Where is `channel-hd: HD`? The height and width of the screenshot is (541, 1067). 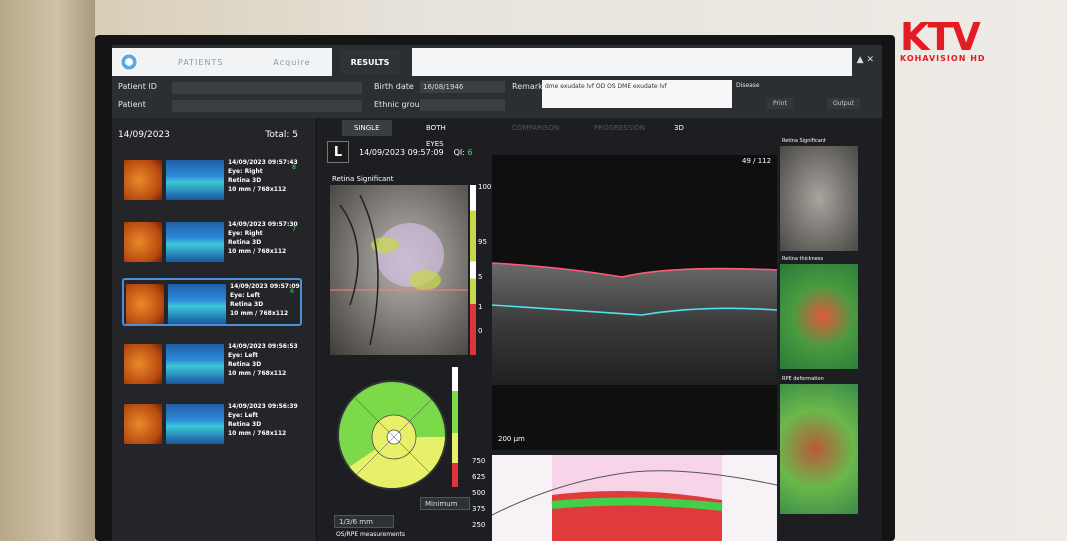 channel-hd: HD is located at coordinates (978, 58).